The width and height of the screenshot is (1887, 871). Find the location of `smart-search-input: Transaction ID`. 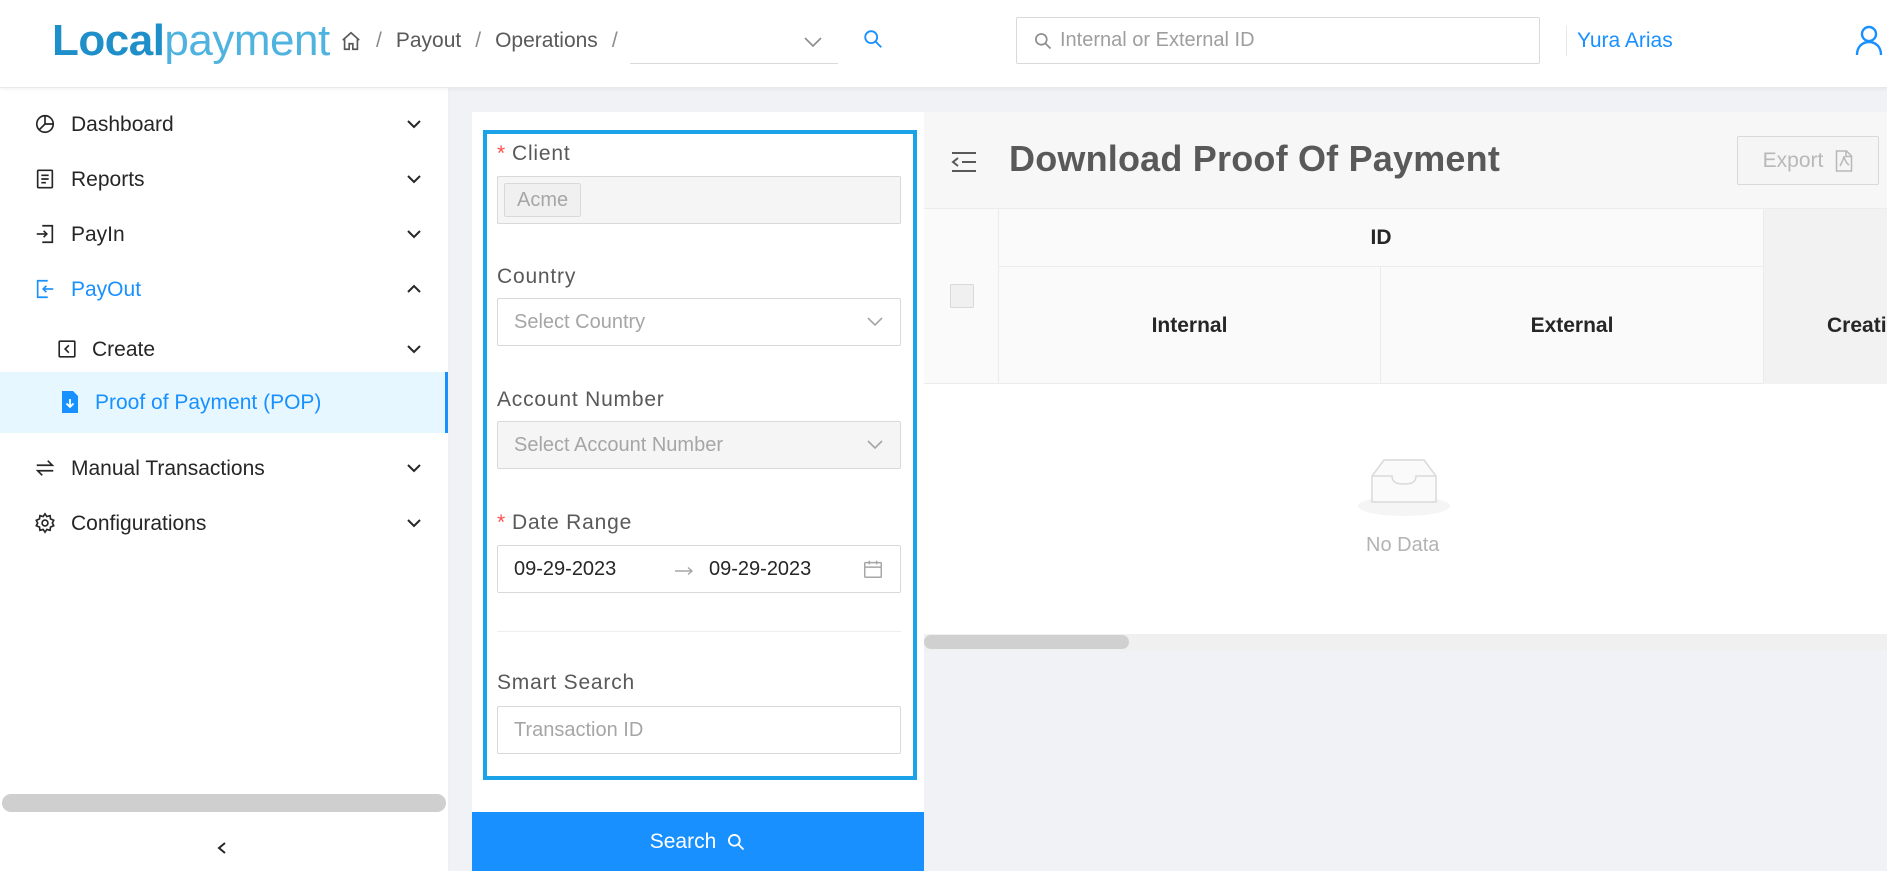

smart-search-input: Transaction ID is located at coordinates (699, 730).